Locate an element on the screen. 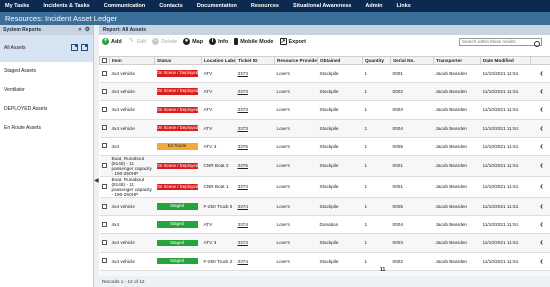 The height and width of the screenshot is (287, 550). column-header: Resource Provider is located at coordinates (296, 60).